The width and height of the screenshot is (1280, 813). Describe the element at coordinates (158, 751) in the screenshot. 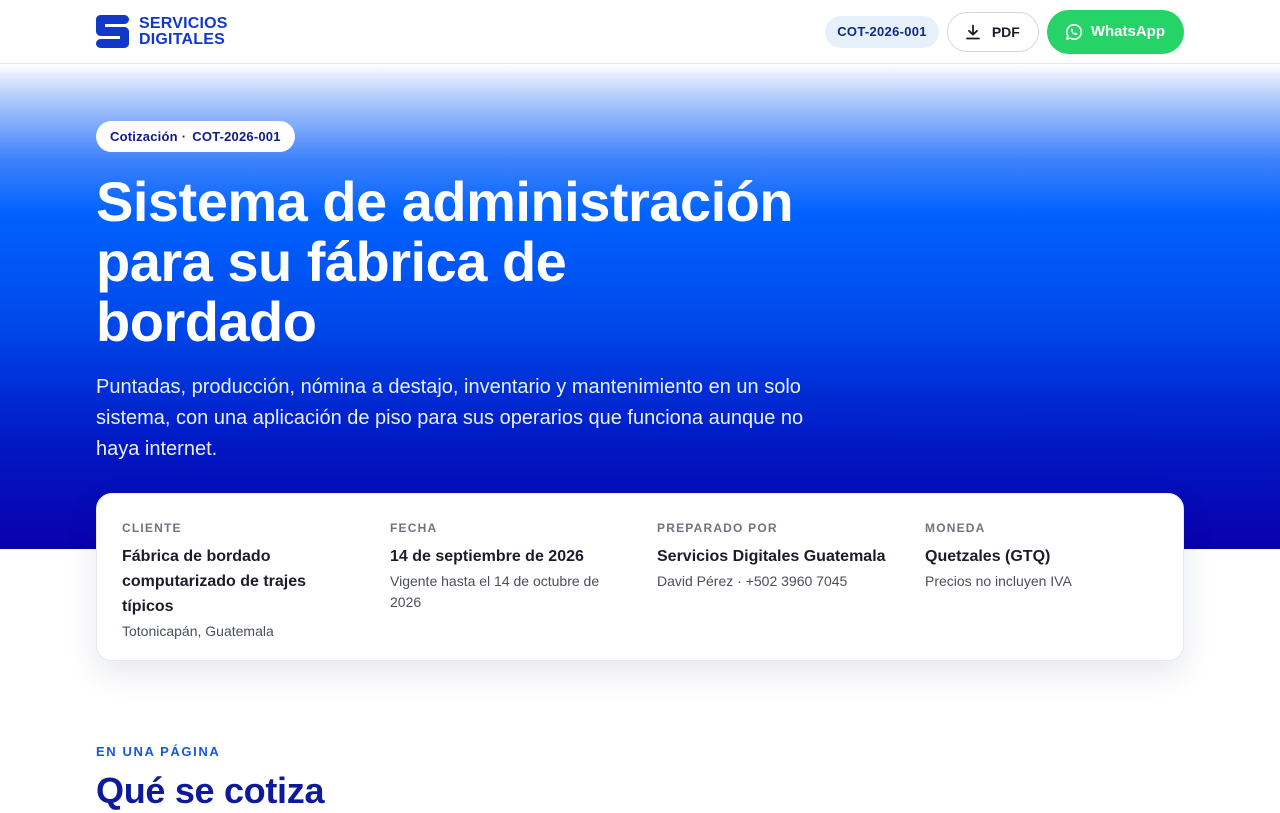

I see `section-eyebrow: EN UNA PÁGINA` at that location.